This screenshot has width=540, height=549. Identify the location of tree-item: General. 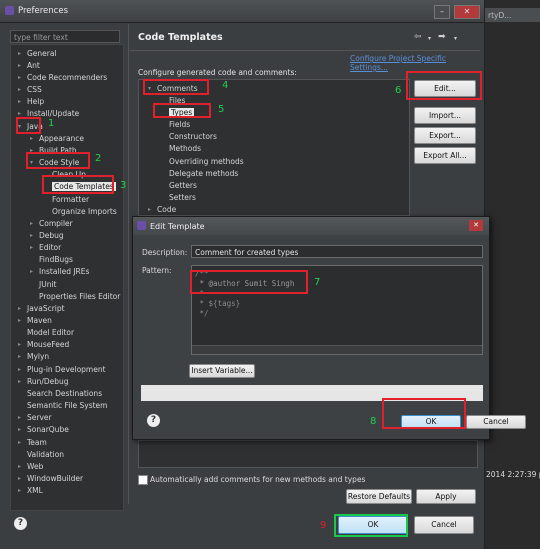
(42, 53).